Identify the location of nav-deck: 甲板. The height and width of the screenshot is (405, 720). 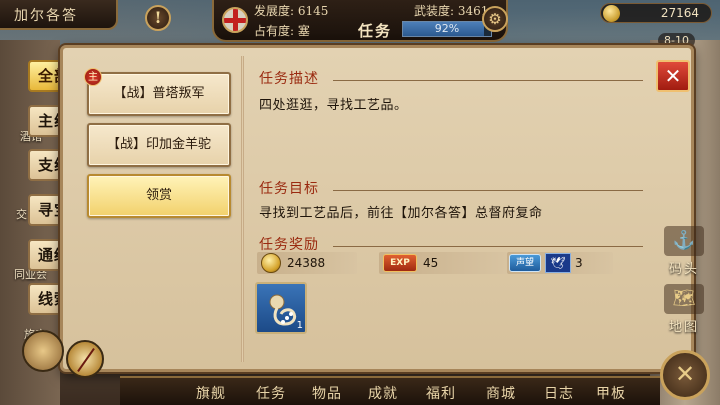
(611, 393).